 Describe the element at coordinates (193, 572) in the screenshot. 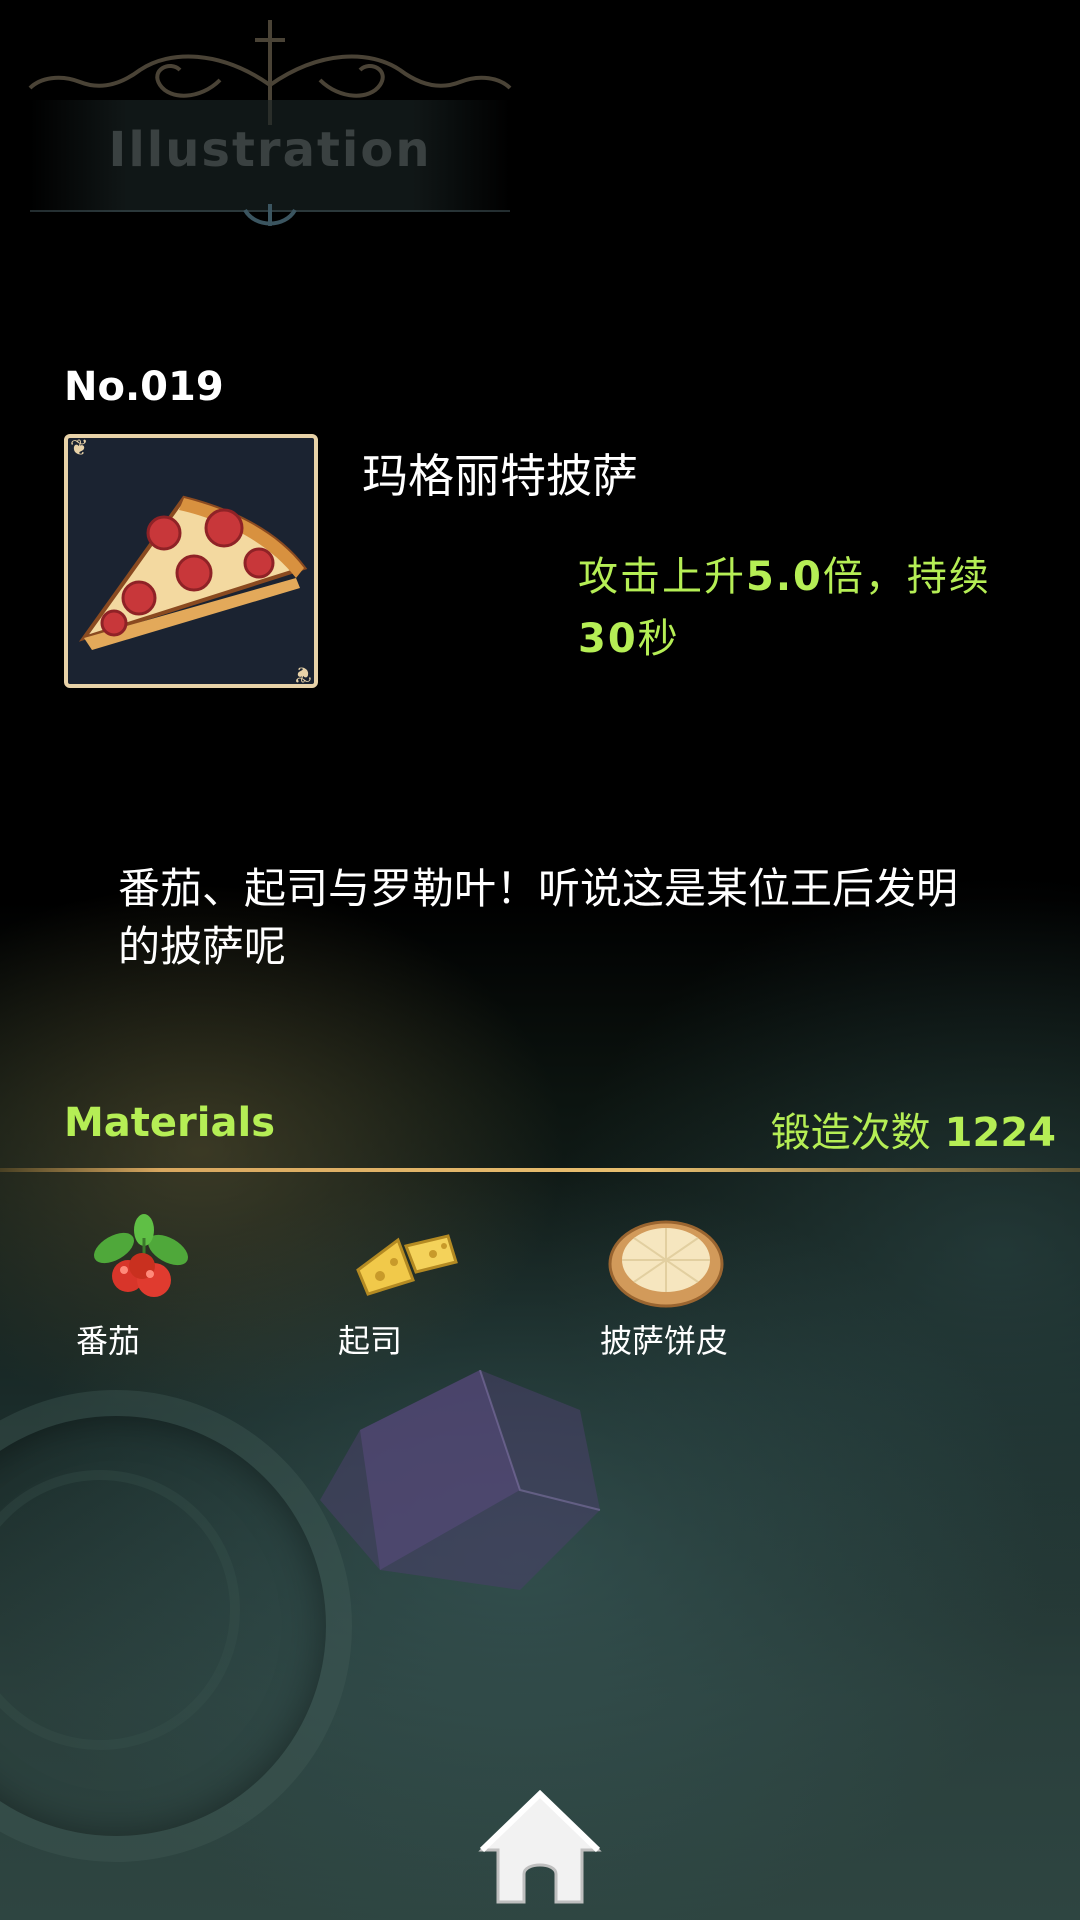

I see `pizza-slice-icon` at that location.